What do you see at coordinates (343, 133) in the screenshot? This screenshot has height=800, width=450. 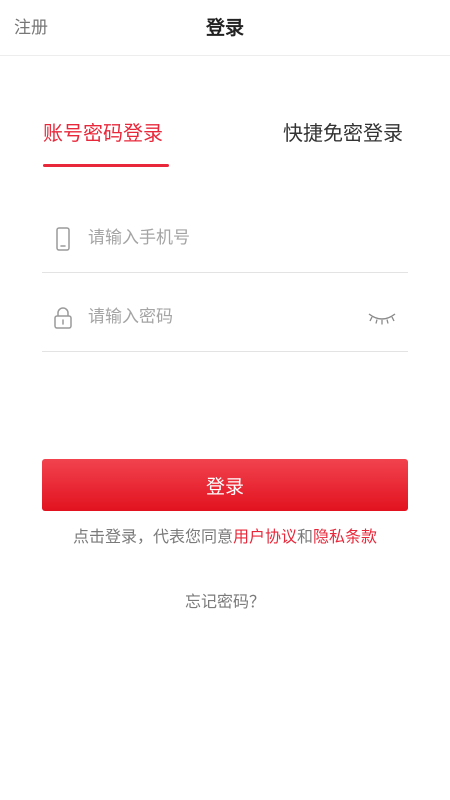 I see `tab-quick-login: 快捷免密登录` at bounding box center [343, 133].